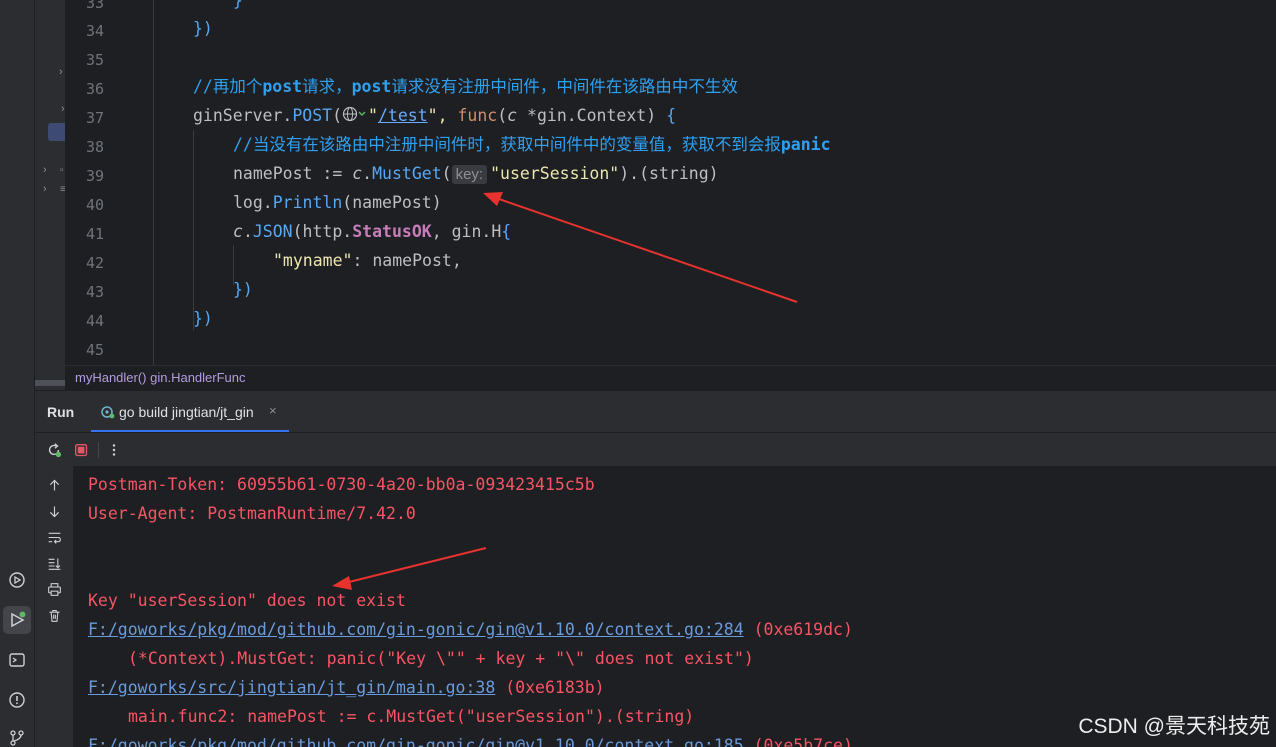 The image size is (1276, 747). Describe the element at coordinates (61, 412) in the screenshot. I see `run-panel-title: Run` at that location.